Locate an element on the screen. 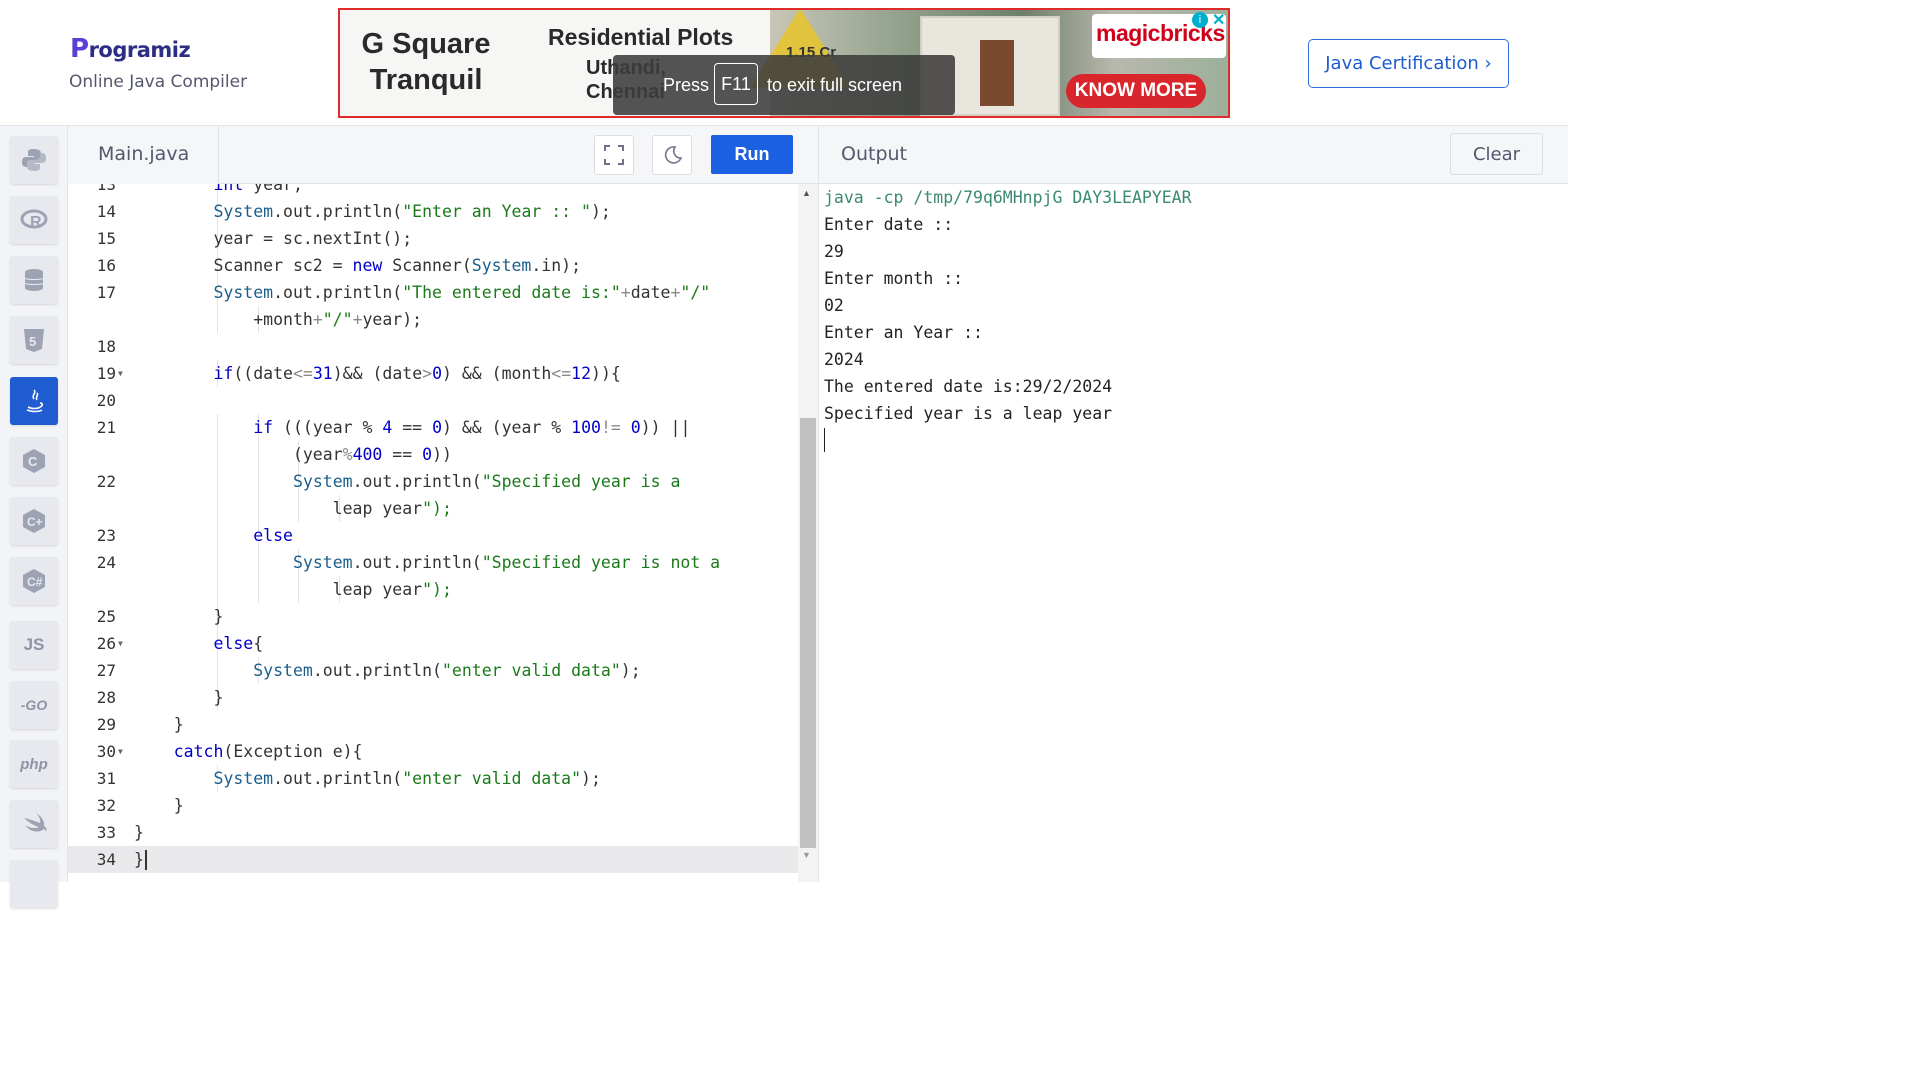 The image size is (1920, 1080). java-icon is located at coordinates (34, 401).